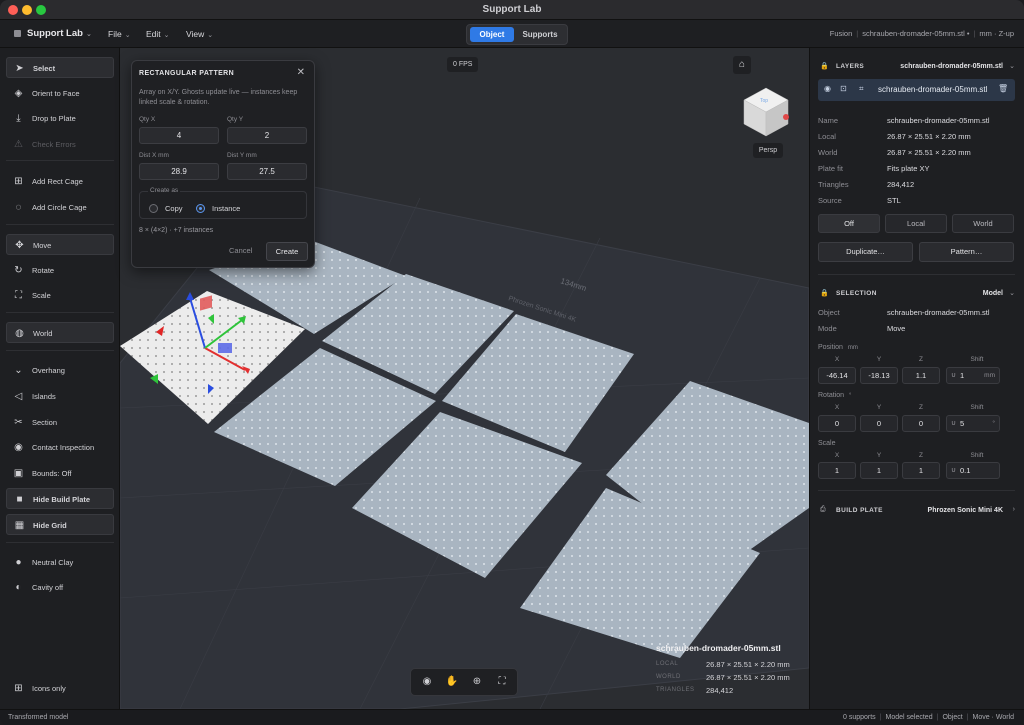  I want to click on hide-grid-label: Hide Grid, so click(50, 525).